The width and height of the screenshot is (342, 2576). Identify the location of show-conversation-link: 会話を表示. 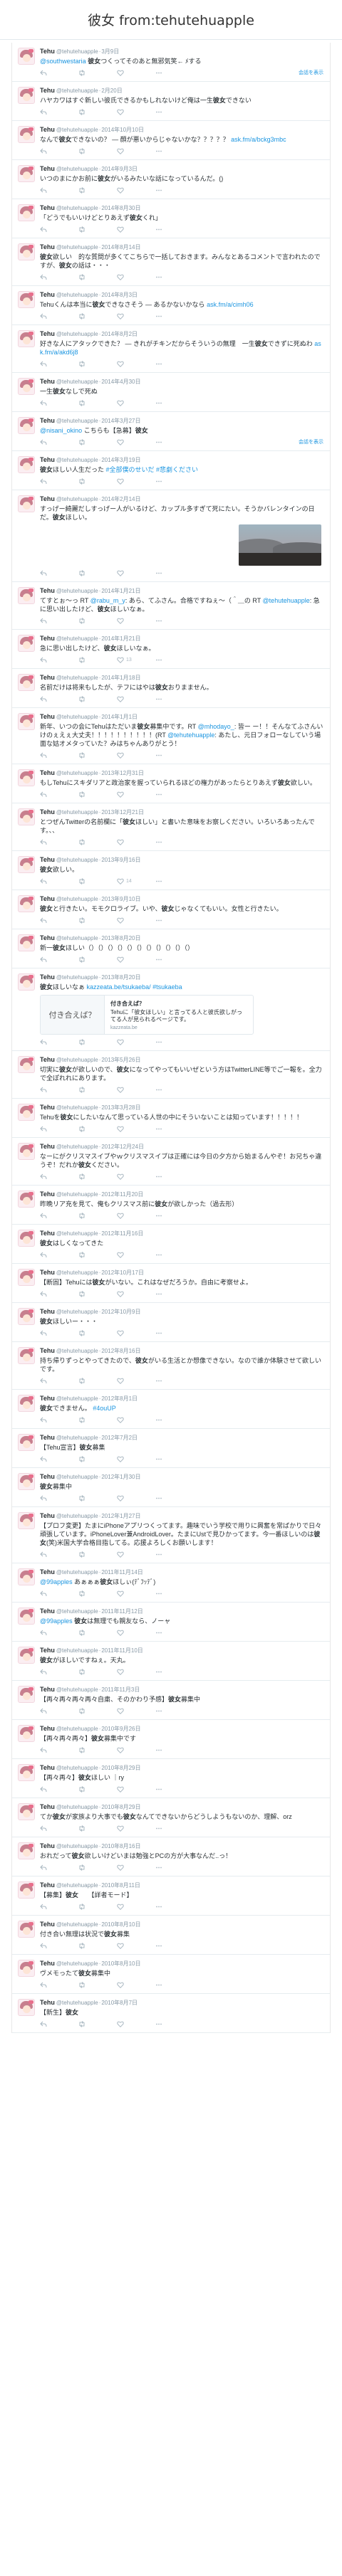
(311, 441).